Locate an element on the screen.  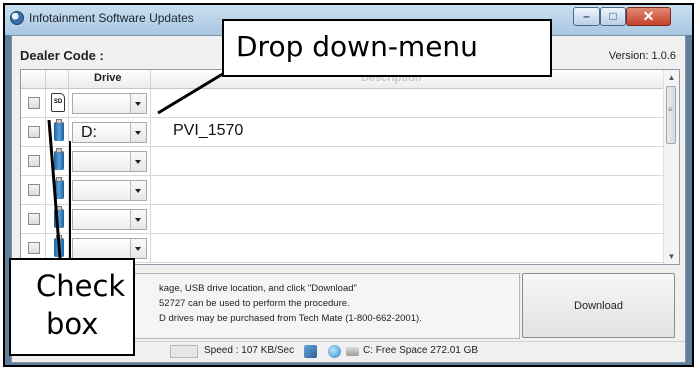
table-row: D: PVI_1570 is located at coordinates (343, 132).